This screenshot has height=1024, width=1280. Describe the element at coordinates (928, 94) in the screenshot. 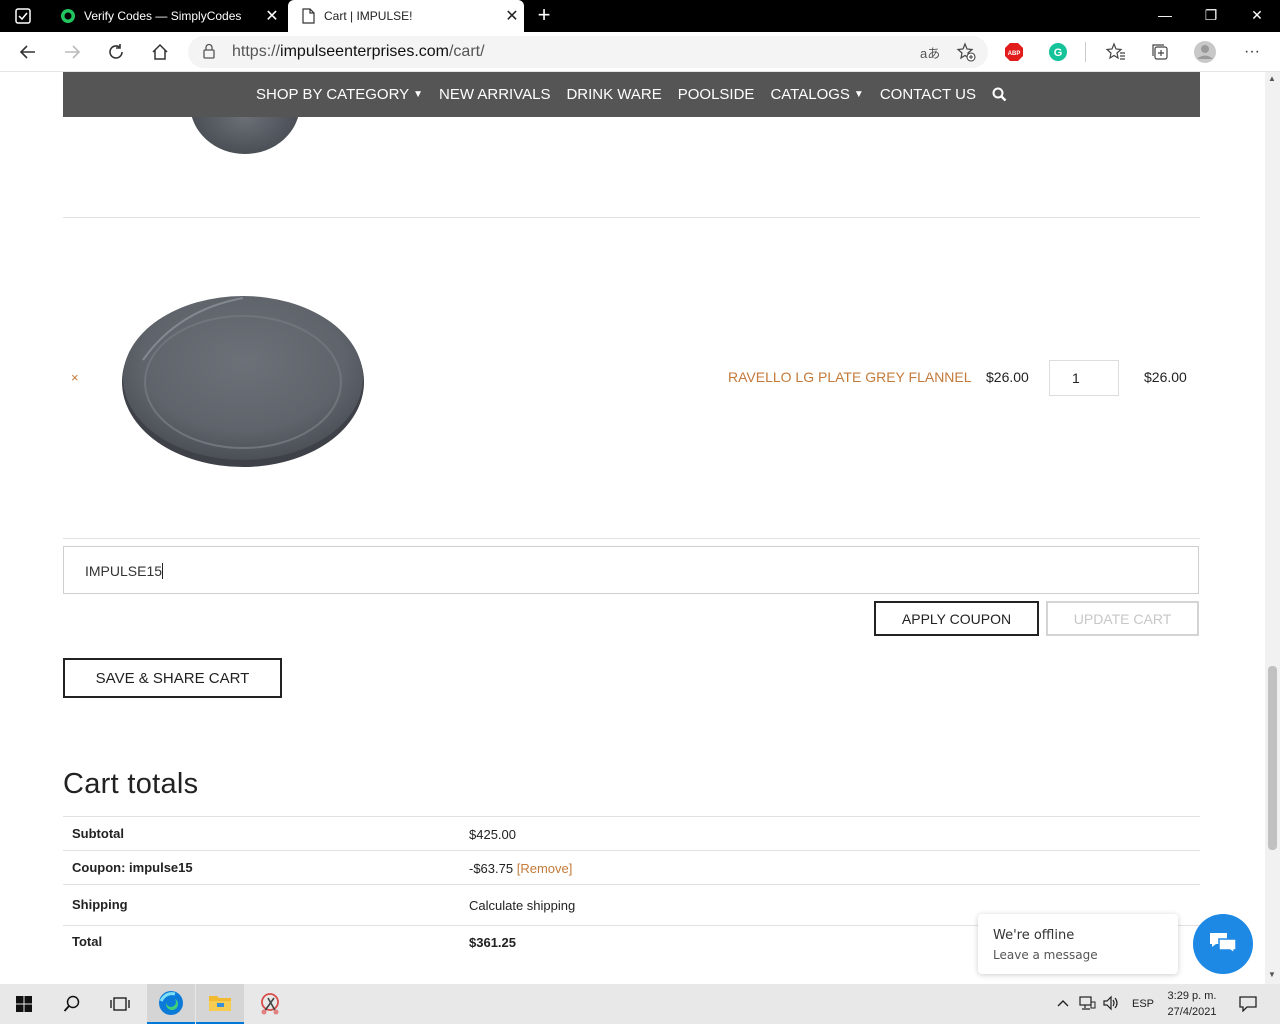

I see `nav-contact-us: CONTACT US` at that location.